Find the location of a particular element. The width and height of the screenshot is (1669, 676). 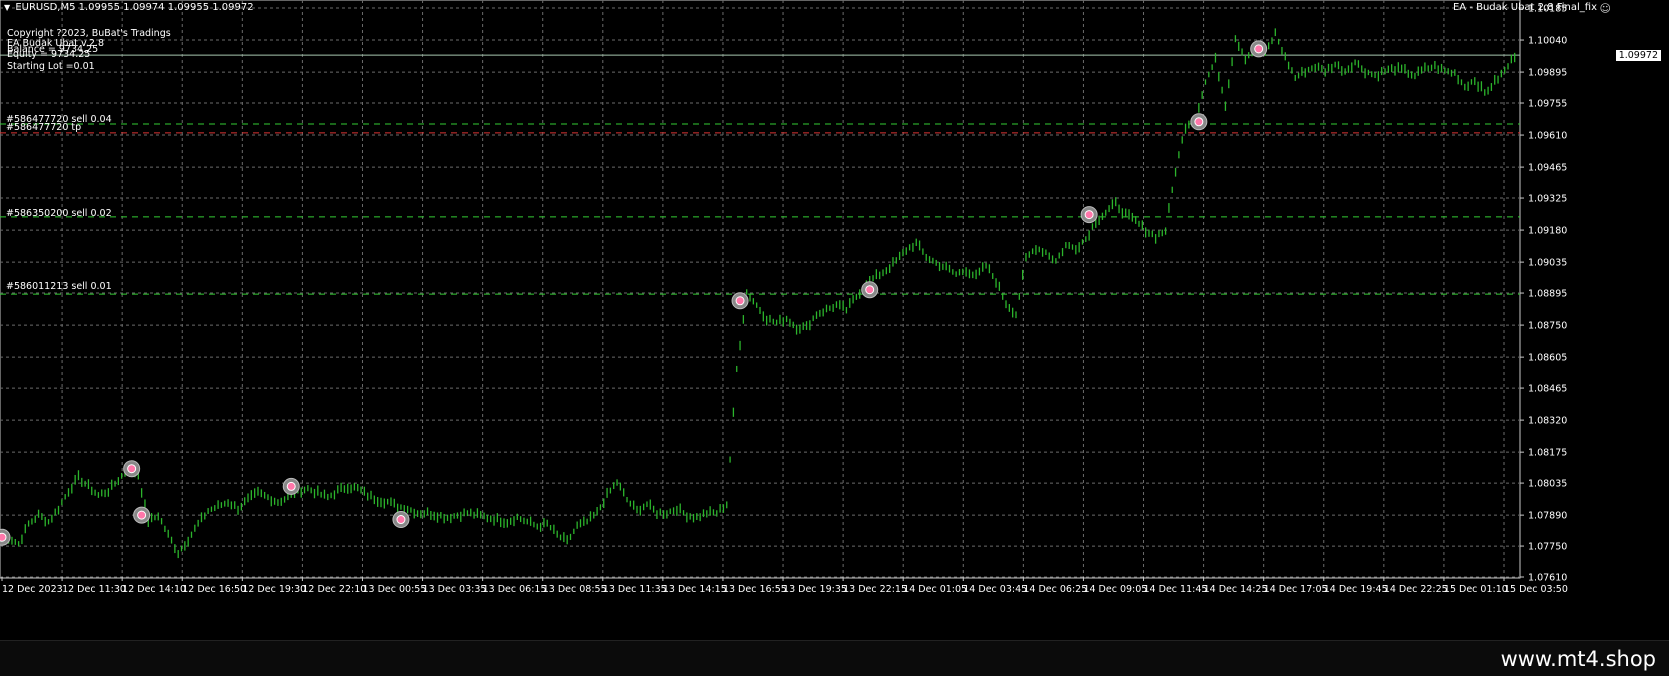

x-tick-label: 14 Dec 01:05 is located at coordinates (935, 589).